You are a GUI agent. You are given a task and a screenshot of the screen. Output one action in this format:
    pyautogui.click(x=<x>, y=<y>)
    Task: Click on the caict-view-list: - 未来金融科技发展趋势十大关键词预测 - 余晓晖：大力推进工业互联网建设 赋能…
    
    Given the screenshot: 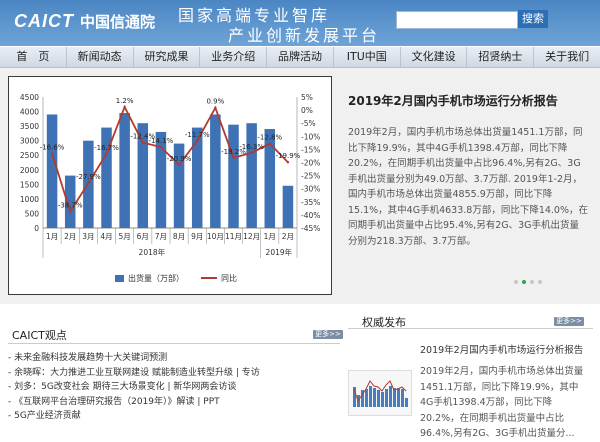 What is the action you would take?
    pyautogui.click(x=173, y=387)
    